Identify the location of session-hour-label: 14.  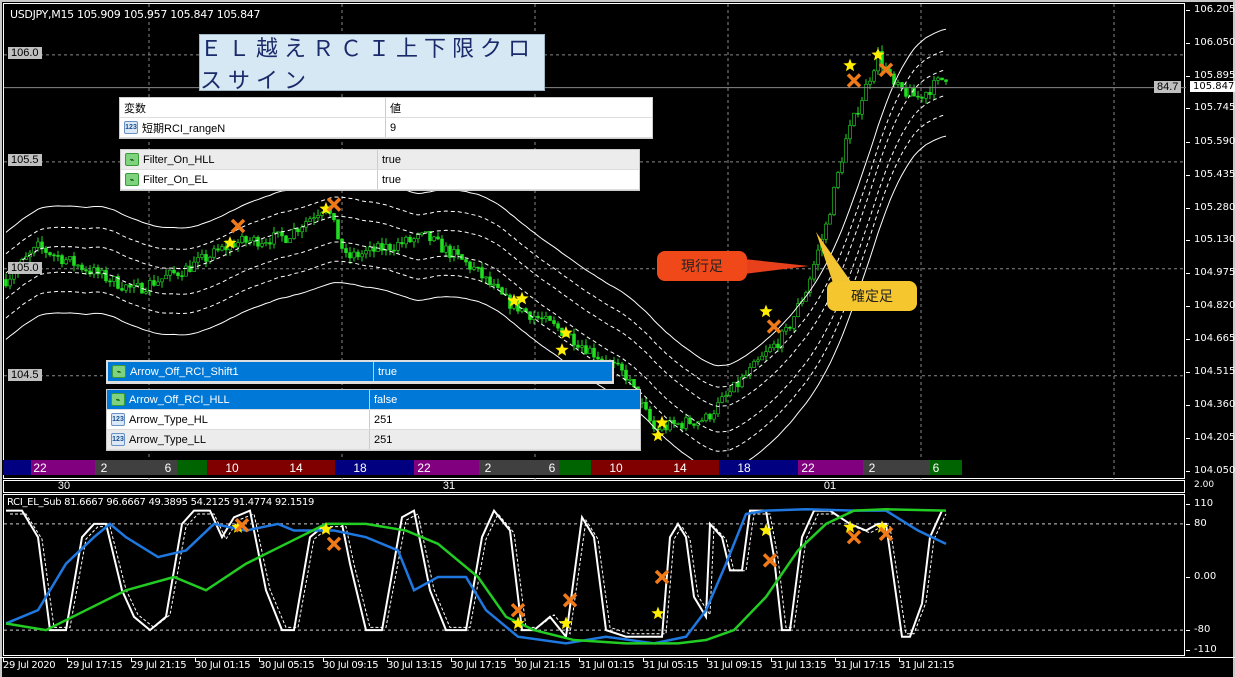
(680, 468).